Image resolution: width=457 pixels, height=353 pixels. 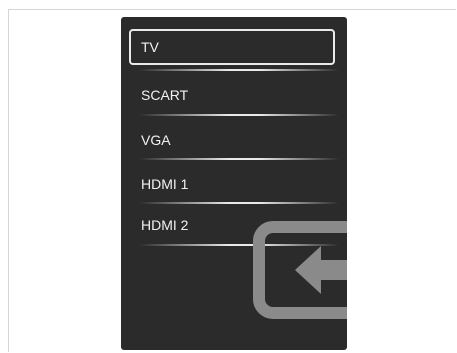 I want to click on menu-item-label: HDMI 2, so click(x=165, y=225).